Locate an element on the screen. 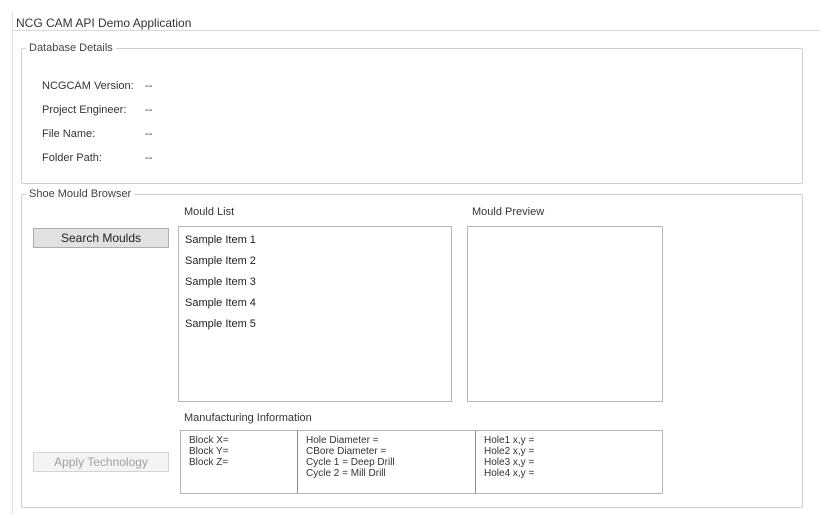 This screenshot has width=826, height=518. search-moulds-button: Search Moulds is located at coordinates (101, 238).